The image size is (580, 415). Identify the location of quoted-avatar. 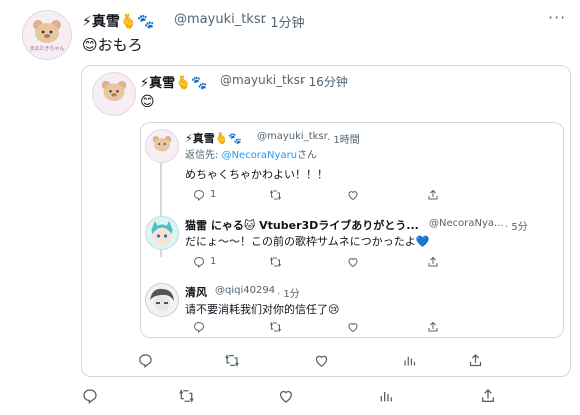
(114, 94).